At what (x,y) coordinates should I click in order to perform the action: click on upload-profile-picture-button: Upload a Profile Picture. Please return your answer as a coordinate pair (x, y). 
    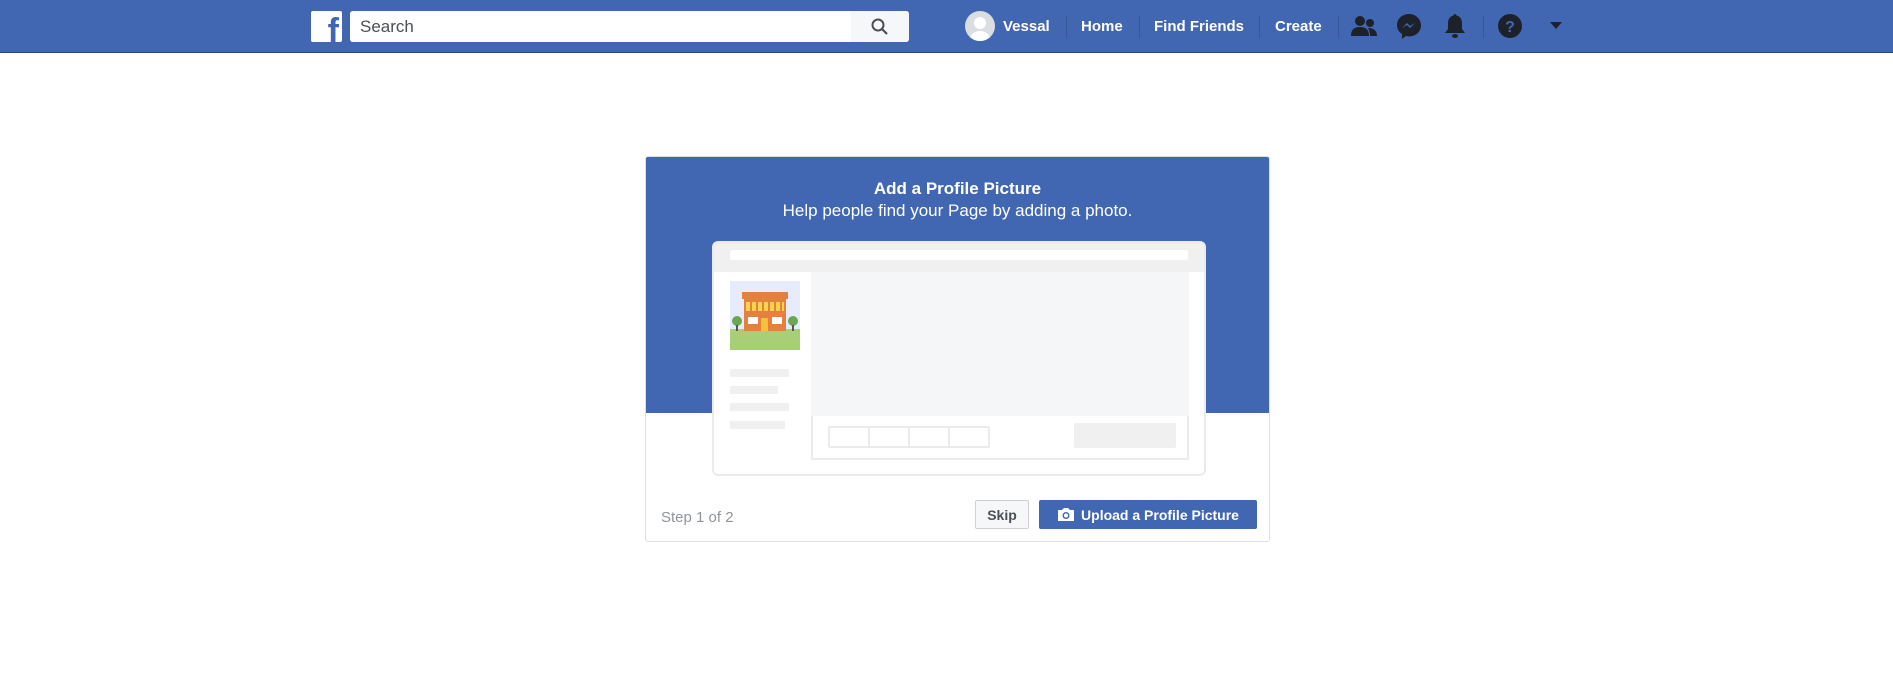
    Looking at the image, I should click on (1148, 514).